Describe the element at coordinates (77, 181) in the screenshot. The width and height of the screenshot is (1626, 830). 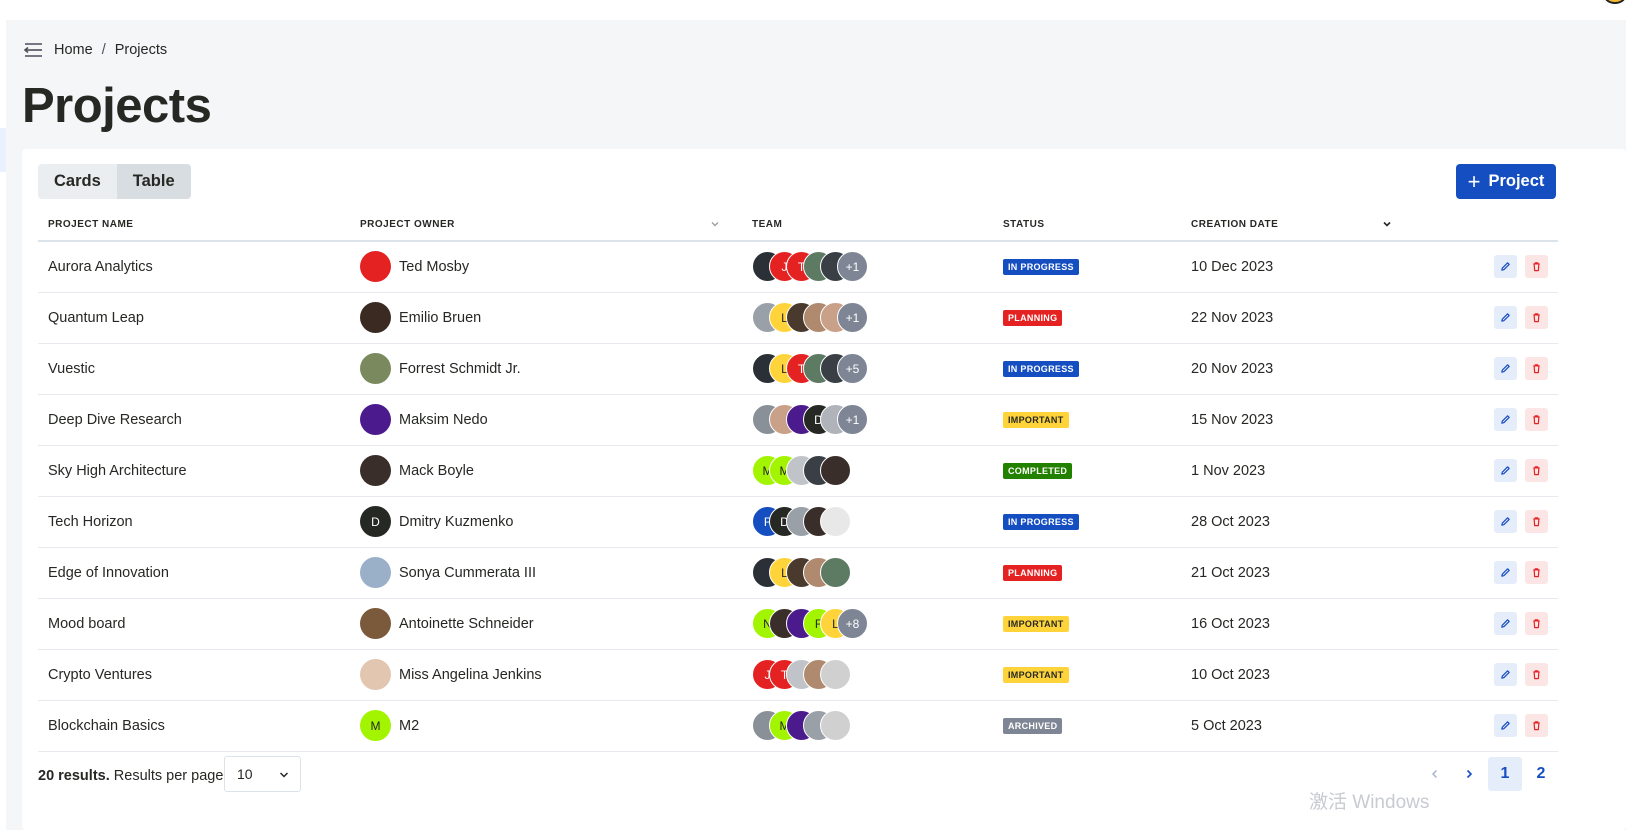
I see `view-cards-button: Cards` at that location.